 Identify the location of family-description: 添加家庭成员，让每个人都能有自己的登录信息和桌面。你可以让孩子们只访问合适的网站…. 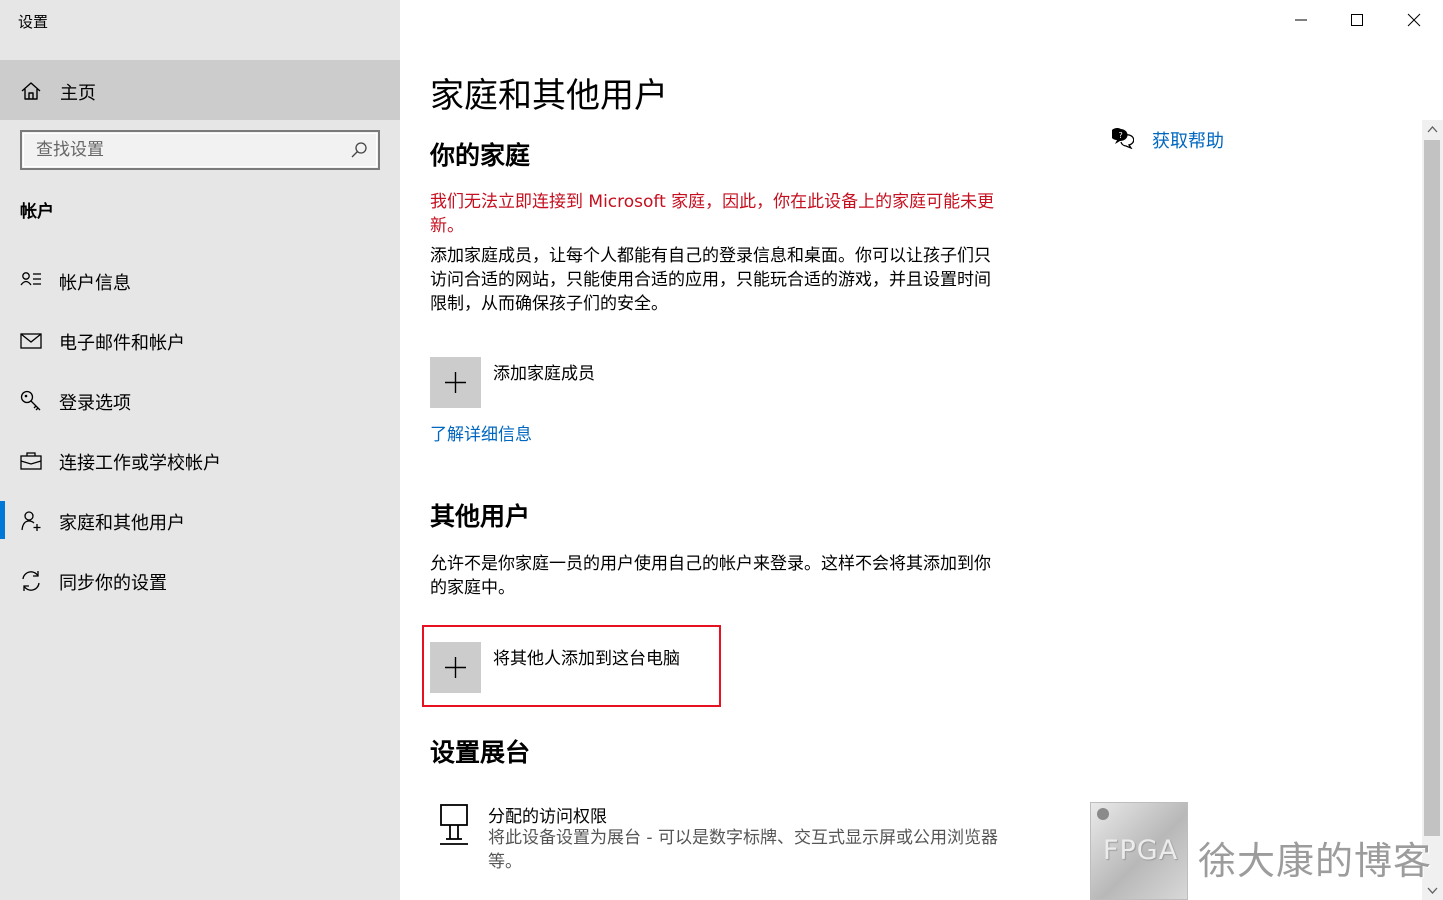
(710, 280).